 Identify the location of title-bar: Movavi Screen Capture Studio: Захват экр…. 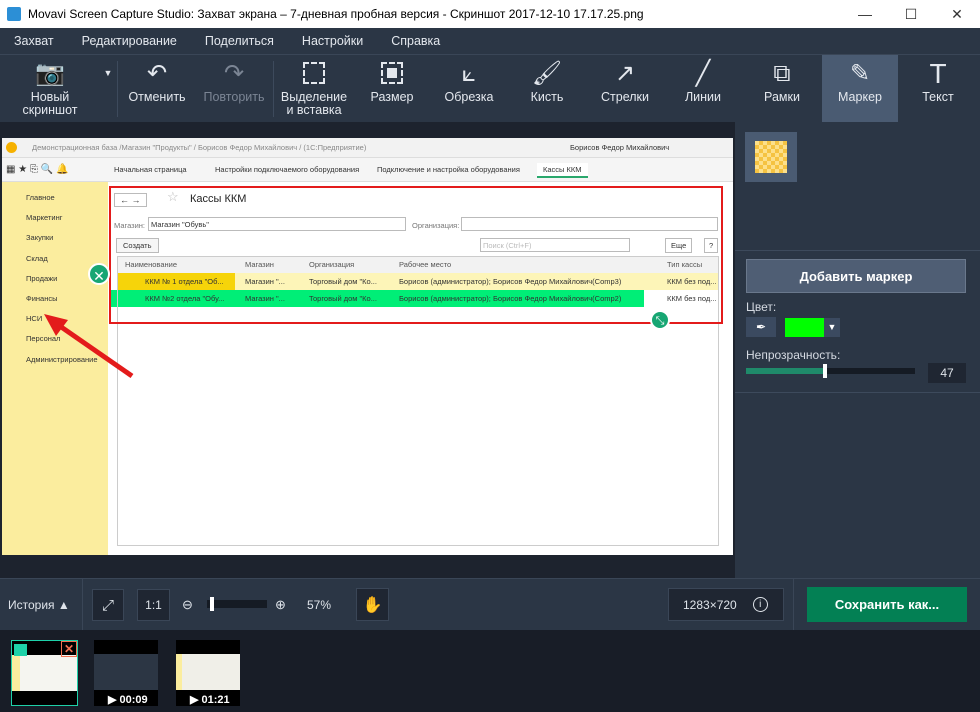
(490, 14).